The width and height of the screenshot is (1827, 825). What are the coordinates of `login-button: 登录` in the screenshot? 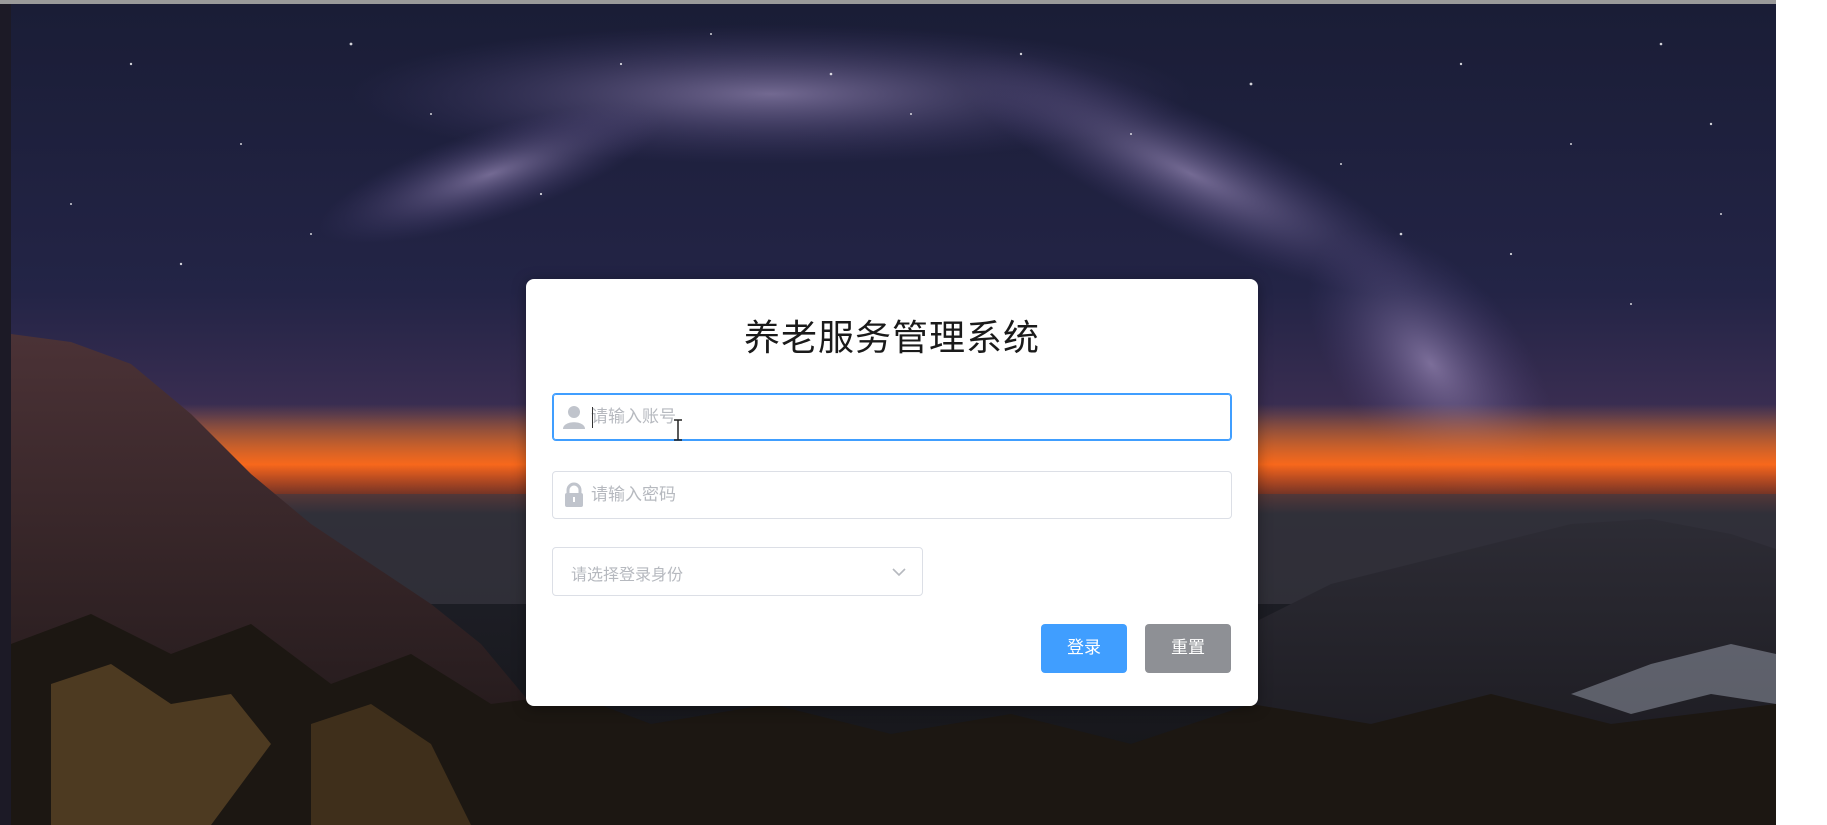 It's located at (1084, 648).